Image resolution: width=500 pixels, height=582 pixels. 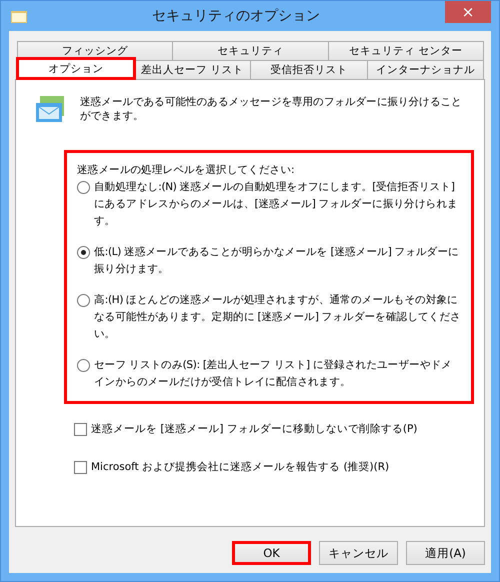 What do you see at coordinates (425, 69) in the screenshot?
I see `tab: インターナショナル` at bounding box center [425, 69].